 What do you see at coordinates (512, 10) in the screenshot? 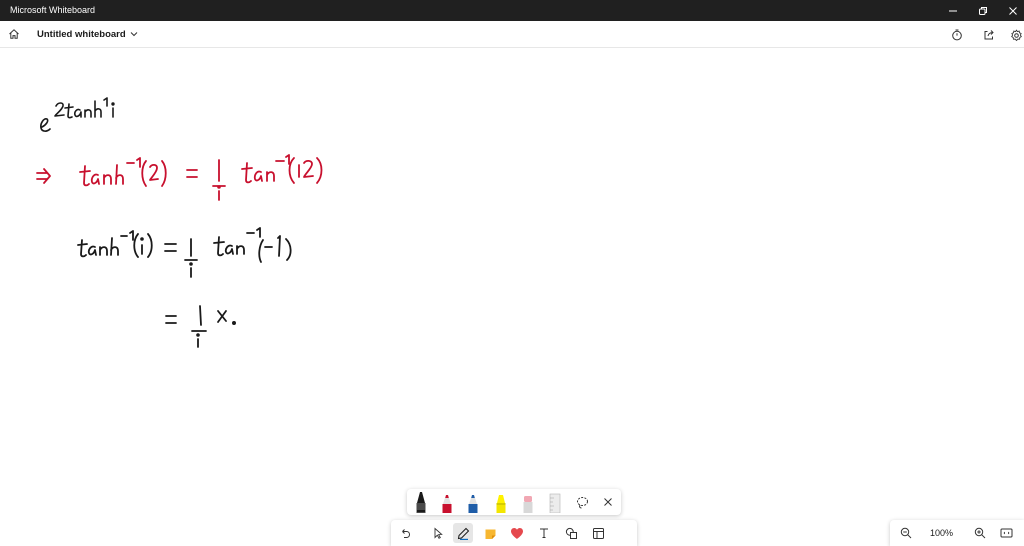
I see `title-bar: Microsoft Whiteboard` at bounding box center [512, 10].